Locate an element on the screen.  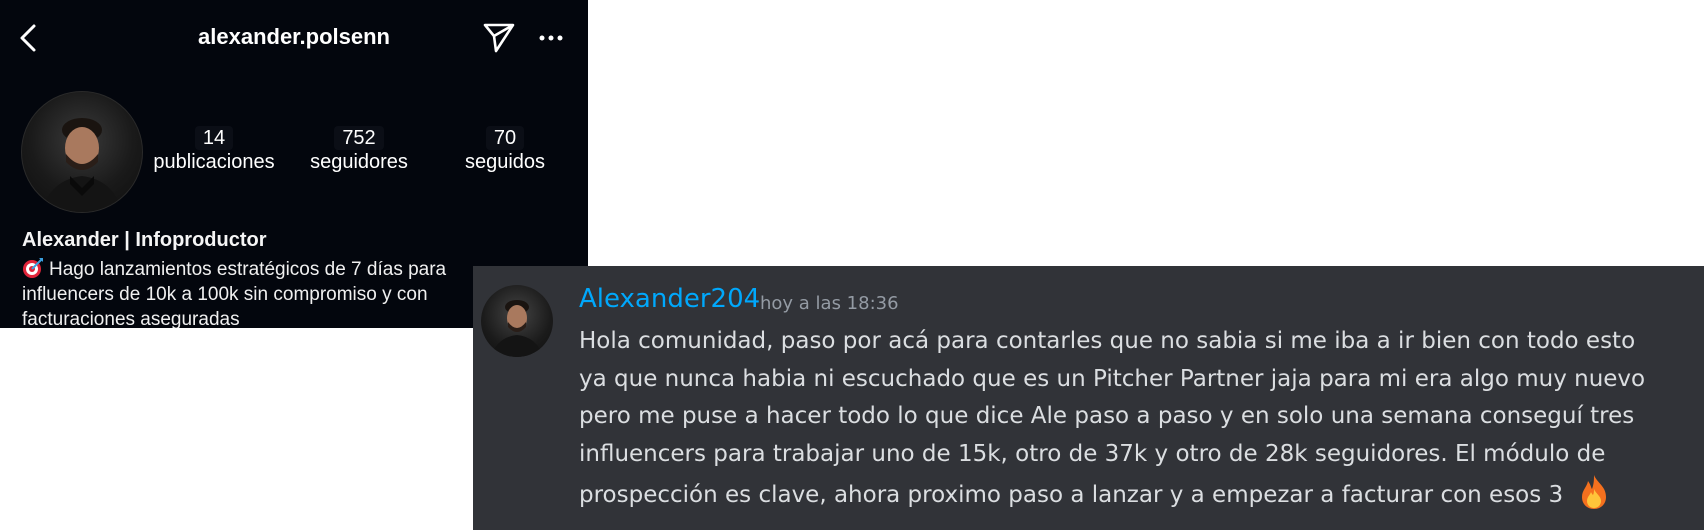
stat-followers-label: seguidores is located at coordinates (359, 162).